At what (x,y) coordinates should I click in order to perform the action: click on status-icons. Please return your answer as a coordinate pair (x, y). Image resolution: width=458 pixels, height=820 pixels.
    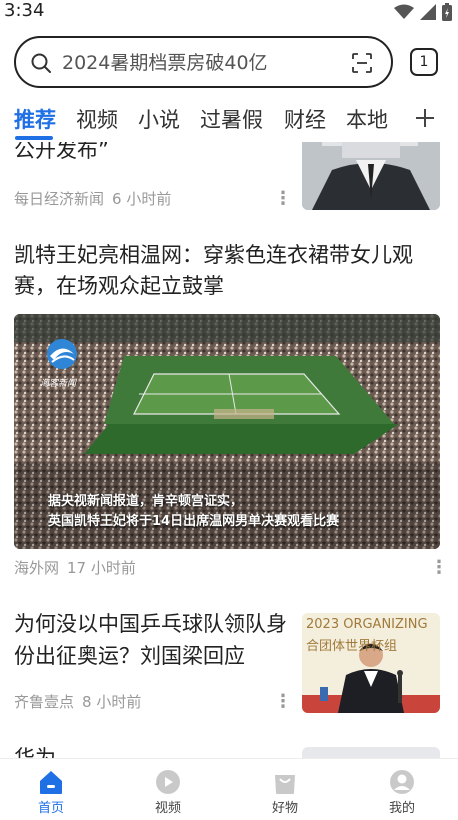
    Looking at the image, I should click on (423, 12).